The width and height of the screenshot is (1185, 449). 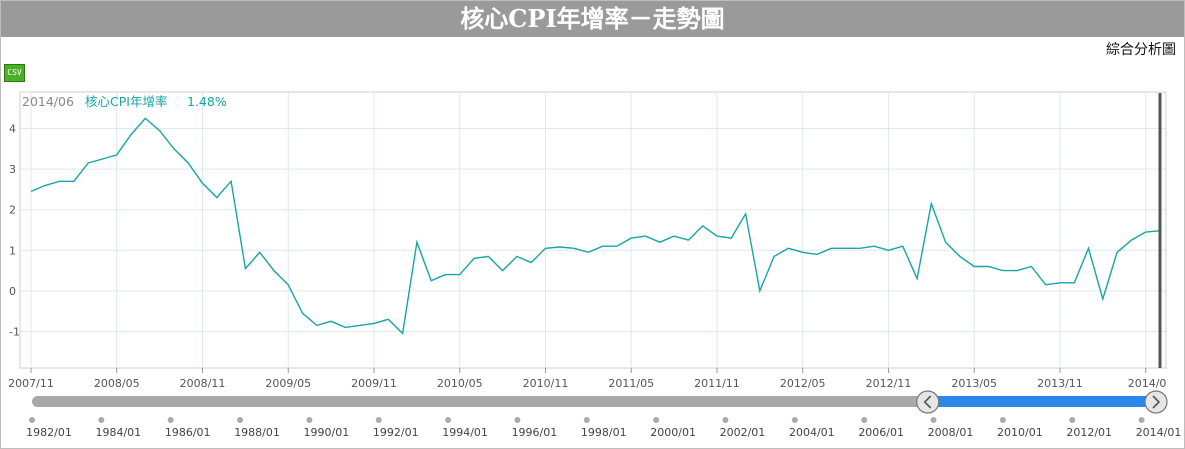 I want to click on navigator-tick-label: 2004/01, so click(x=812, y=432).